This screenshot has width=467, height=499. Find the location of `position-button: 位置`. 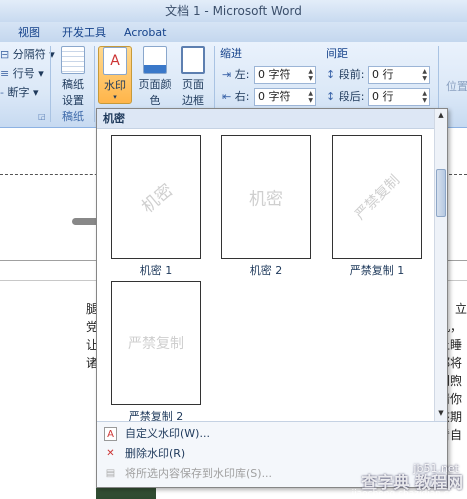

position-button: 位置 is located at coordinates (456, 87).